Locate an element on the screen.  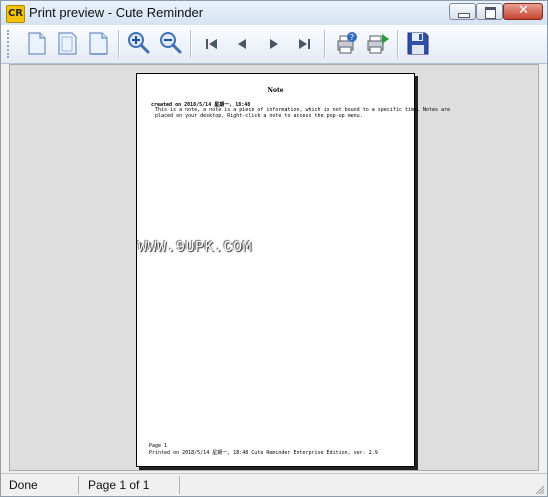
print-icon is located at coordinates (378, 44).